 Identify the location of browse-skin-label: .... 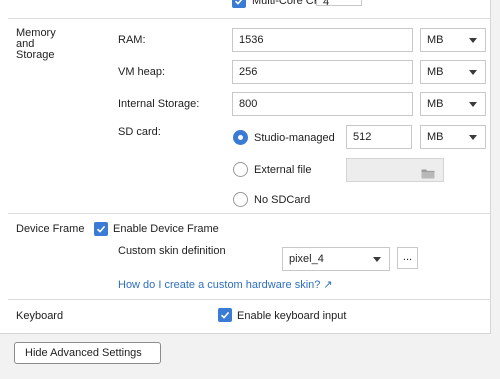
(407, 257).